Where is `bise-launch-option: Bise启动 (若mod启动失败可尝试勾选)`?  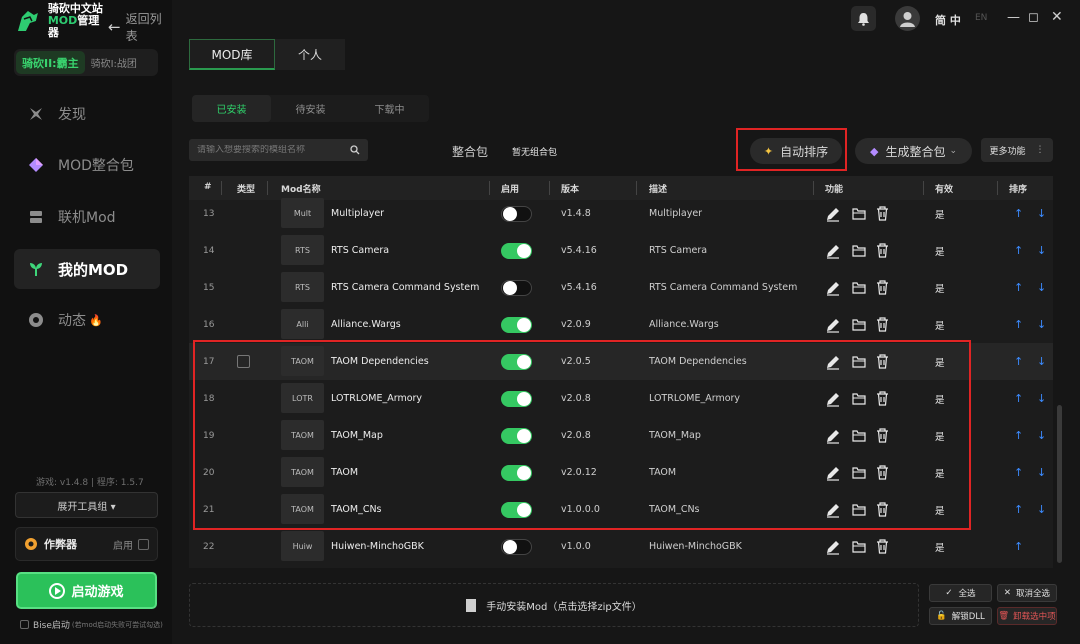 bise-launch-option: Bise启动 (若mod启动失败可尝试勾选) is located at coordinates (91, 624).